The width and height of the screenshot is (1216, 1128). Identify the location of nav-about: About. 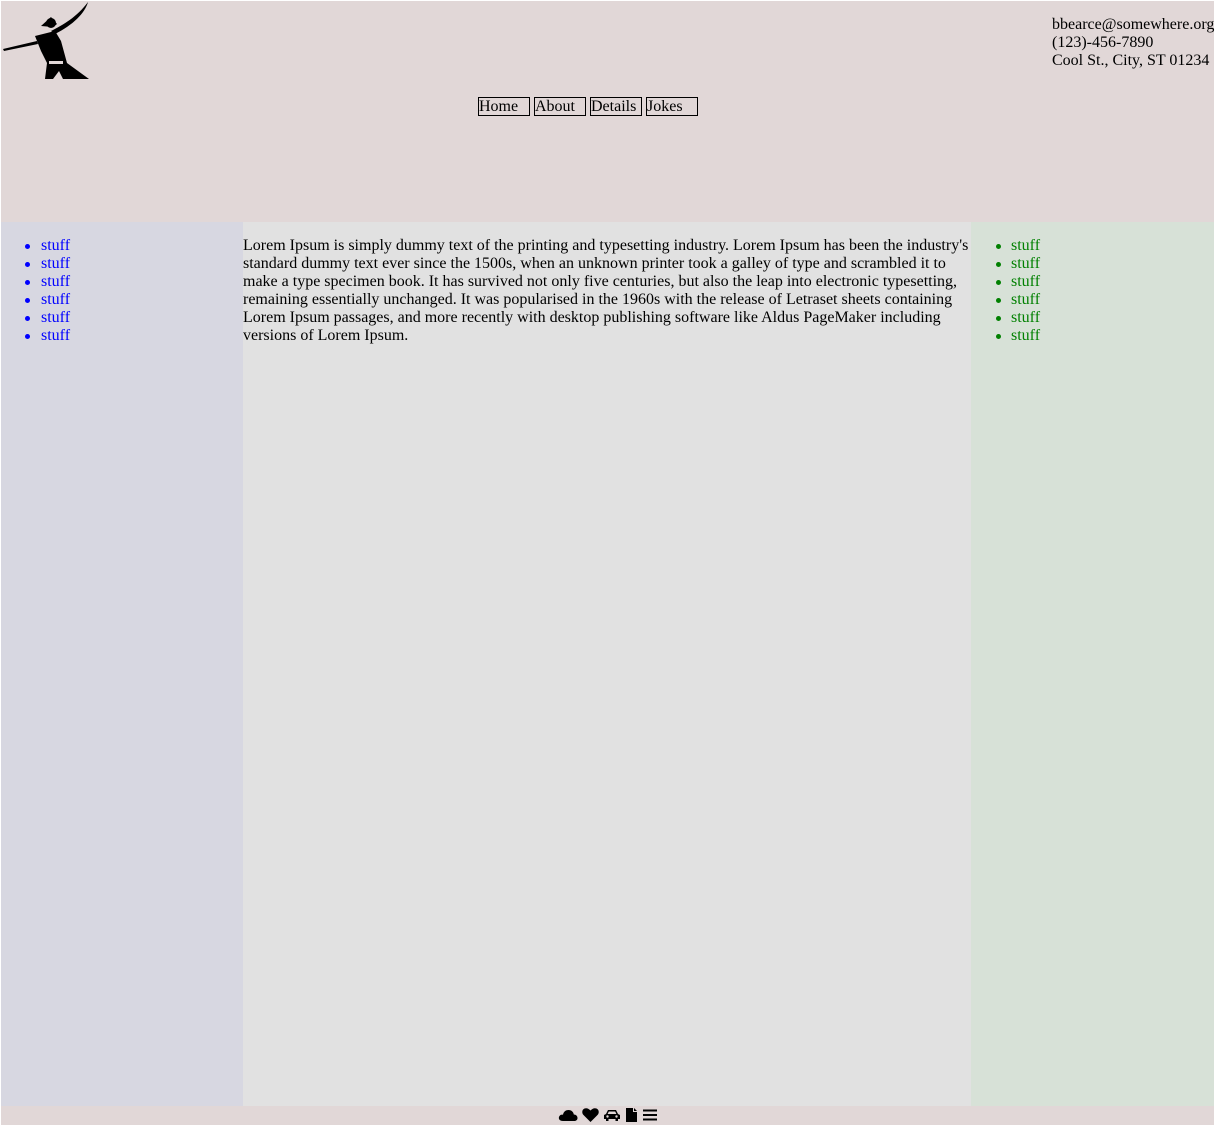
(560, 106).